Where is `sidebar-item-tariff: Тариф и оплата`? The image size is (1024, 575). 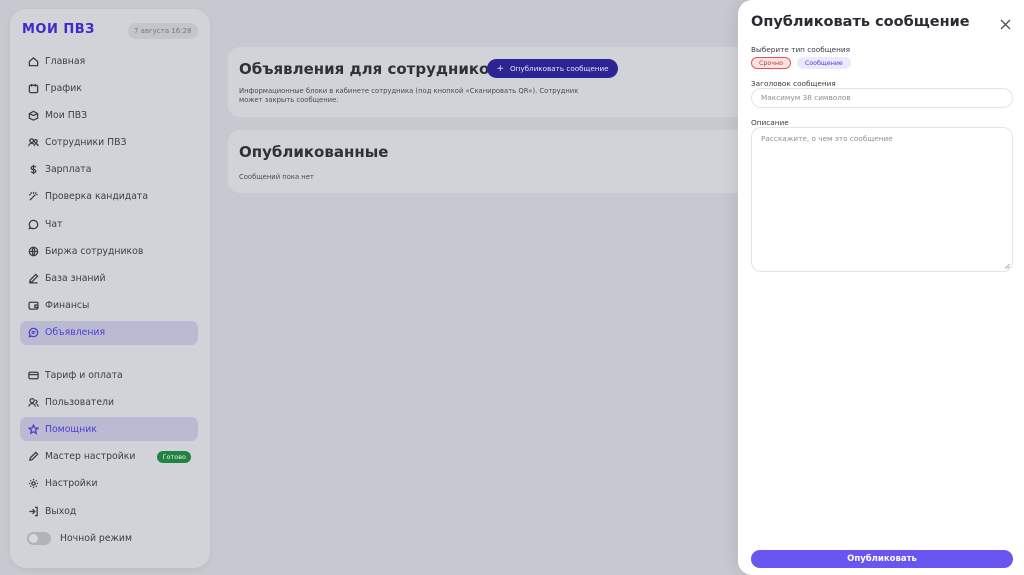 sidebar-item-tariff: Тариф и оплата is located at coordinates (109, 375).